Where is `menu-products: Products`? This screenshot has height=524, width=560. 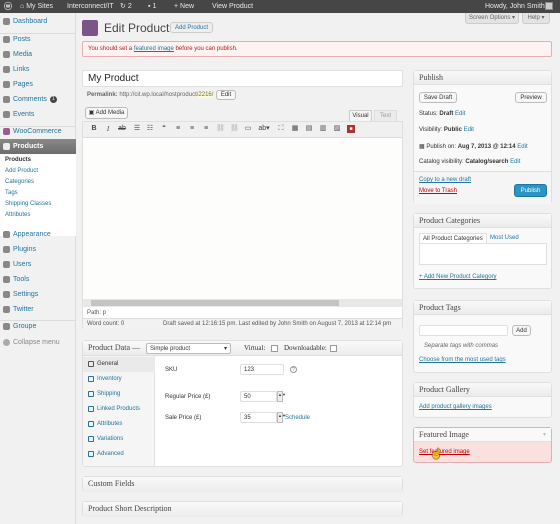
menu-products: Products is located at coordinates (38, 146).